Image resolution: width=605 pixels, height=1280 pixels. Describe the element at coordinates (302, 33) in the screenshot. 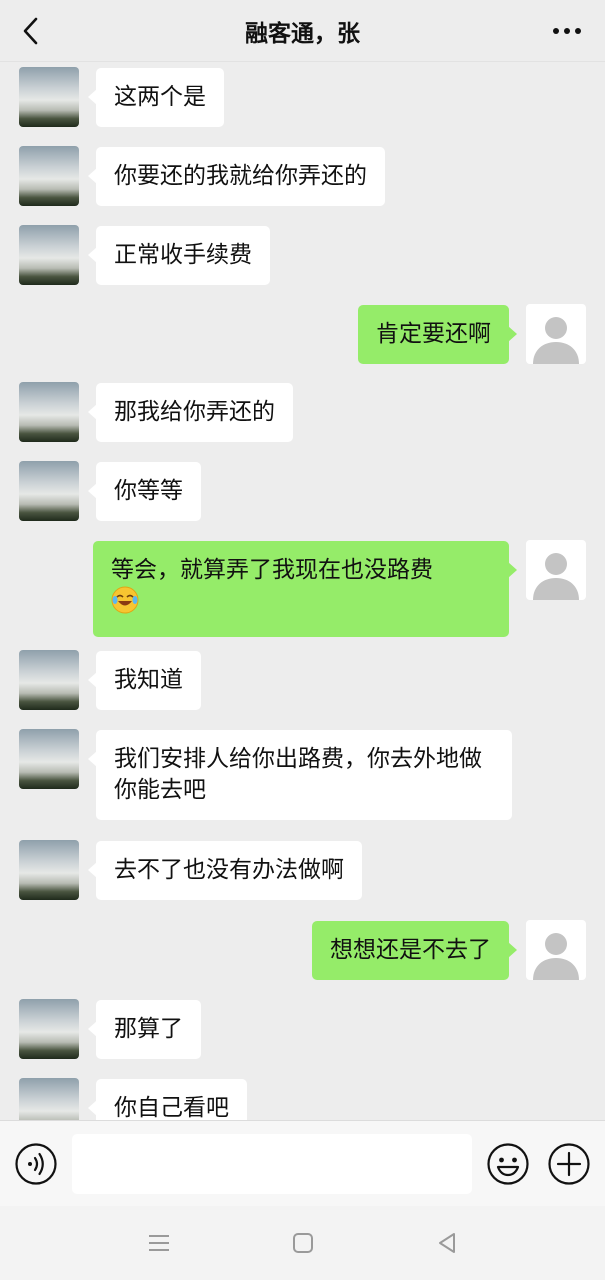

I see `chat-title: 融客通，张` at that location.